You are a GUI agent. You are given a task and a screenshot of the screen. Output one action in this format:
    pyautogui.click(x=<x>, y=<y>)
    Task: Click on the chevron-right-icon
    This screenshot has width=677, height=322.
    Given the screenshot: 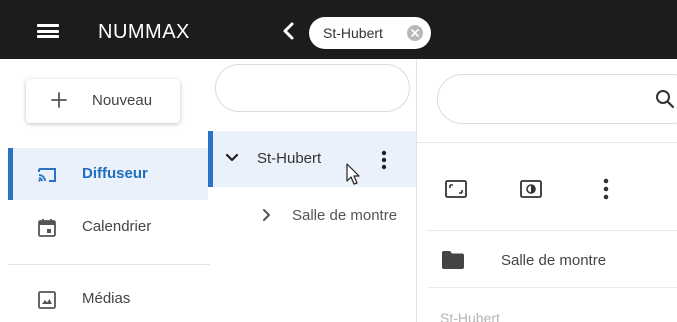 What is the action you would take?
    pyautogui.click(x=267, y=215)
    